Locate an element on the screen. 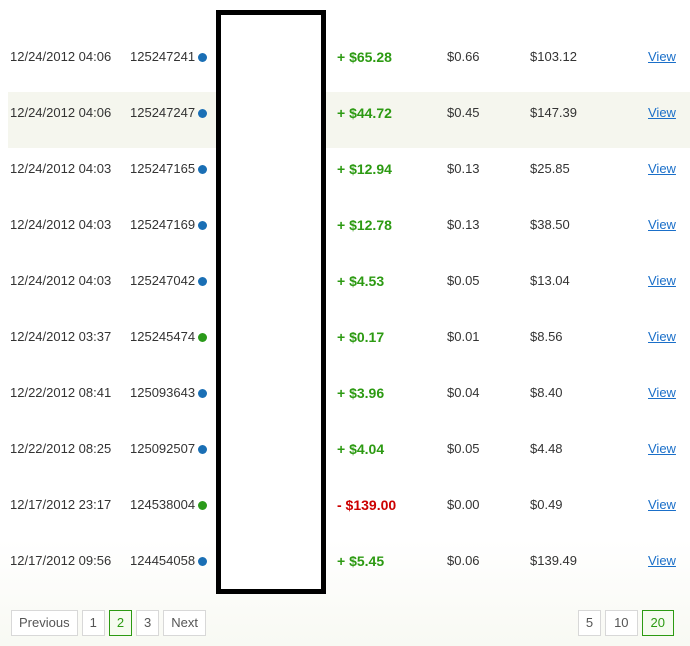 This screenshot has height=646, width=690. date-cell: 12/22/2012 08:25 is located at coordinates (61, 448).